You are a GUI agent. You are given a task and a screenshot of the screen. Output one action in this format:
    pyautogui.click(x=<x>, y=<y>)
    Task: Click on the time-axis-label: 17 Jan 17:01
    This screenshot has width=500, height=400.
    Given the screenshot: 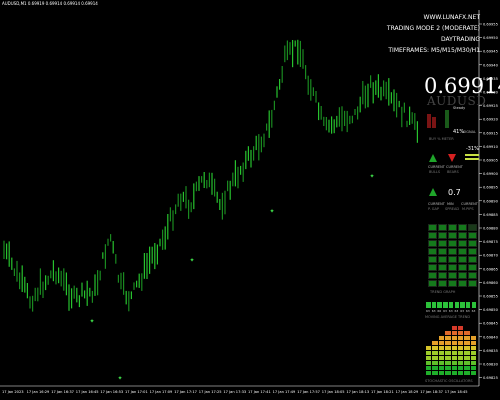 What is the action you would take?
    pyautogui.click(x=136, y=392)
    